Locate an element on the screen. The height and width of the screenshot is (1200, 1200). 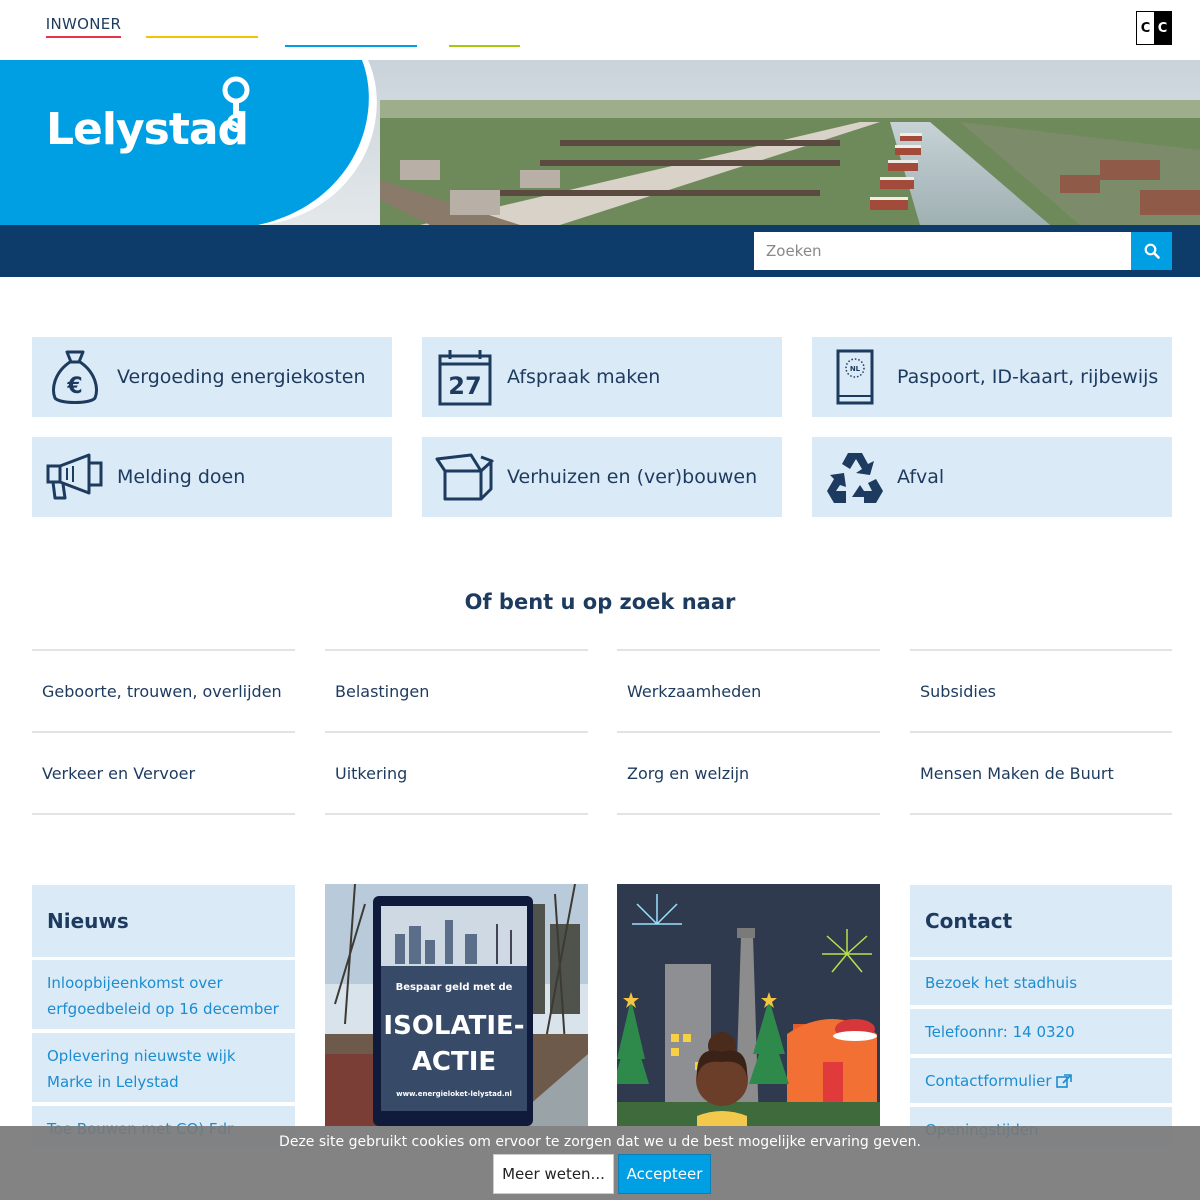
tile-label: Verhuizen en (ver)bouwen is located at coordinates (632, 477).